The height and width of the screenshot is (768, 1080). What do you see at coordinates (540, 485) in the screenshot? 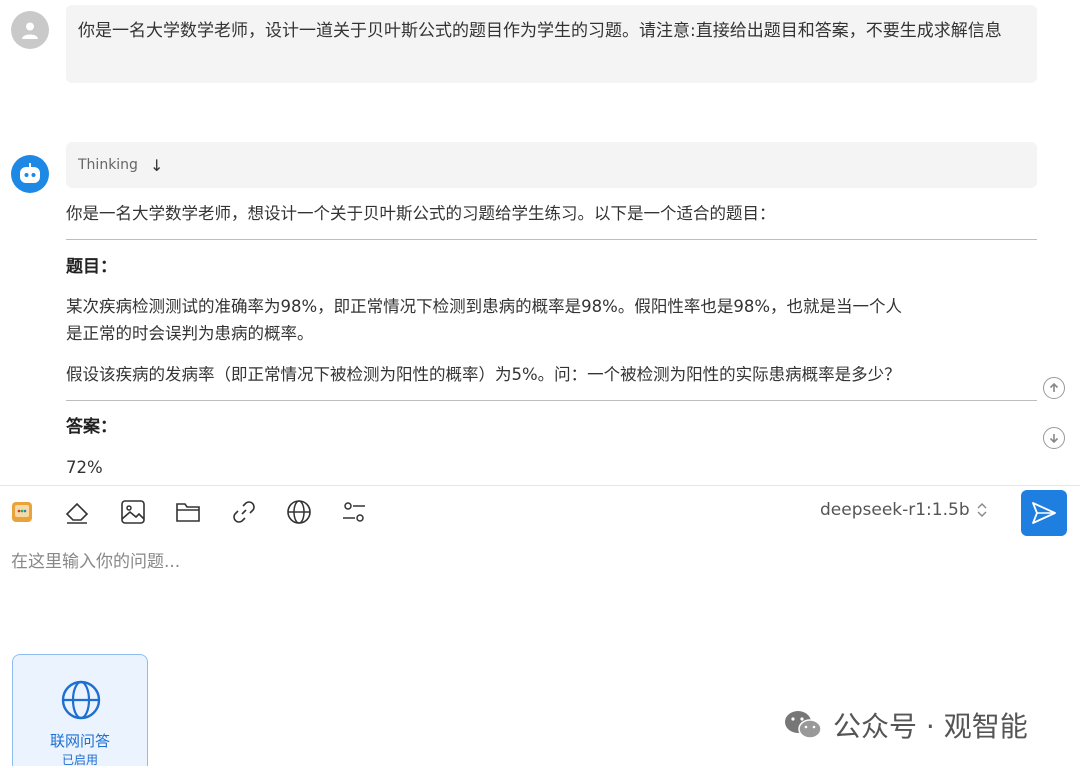
I see `input-divider` at bounding box center [540, 485].